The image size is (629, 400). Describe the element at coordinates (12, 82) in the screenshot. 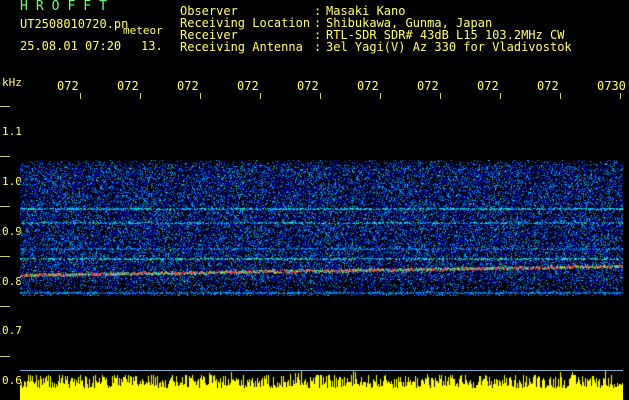

I see `y-axis-unit: kHz` at that location.